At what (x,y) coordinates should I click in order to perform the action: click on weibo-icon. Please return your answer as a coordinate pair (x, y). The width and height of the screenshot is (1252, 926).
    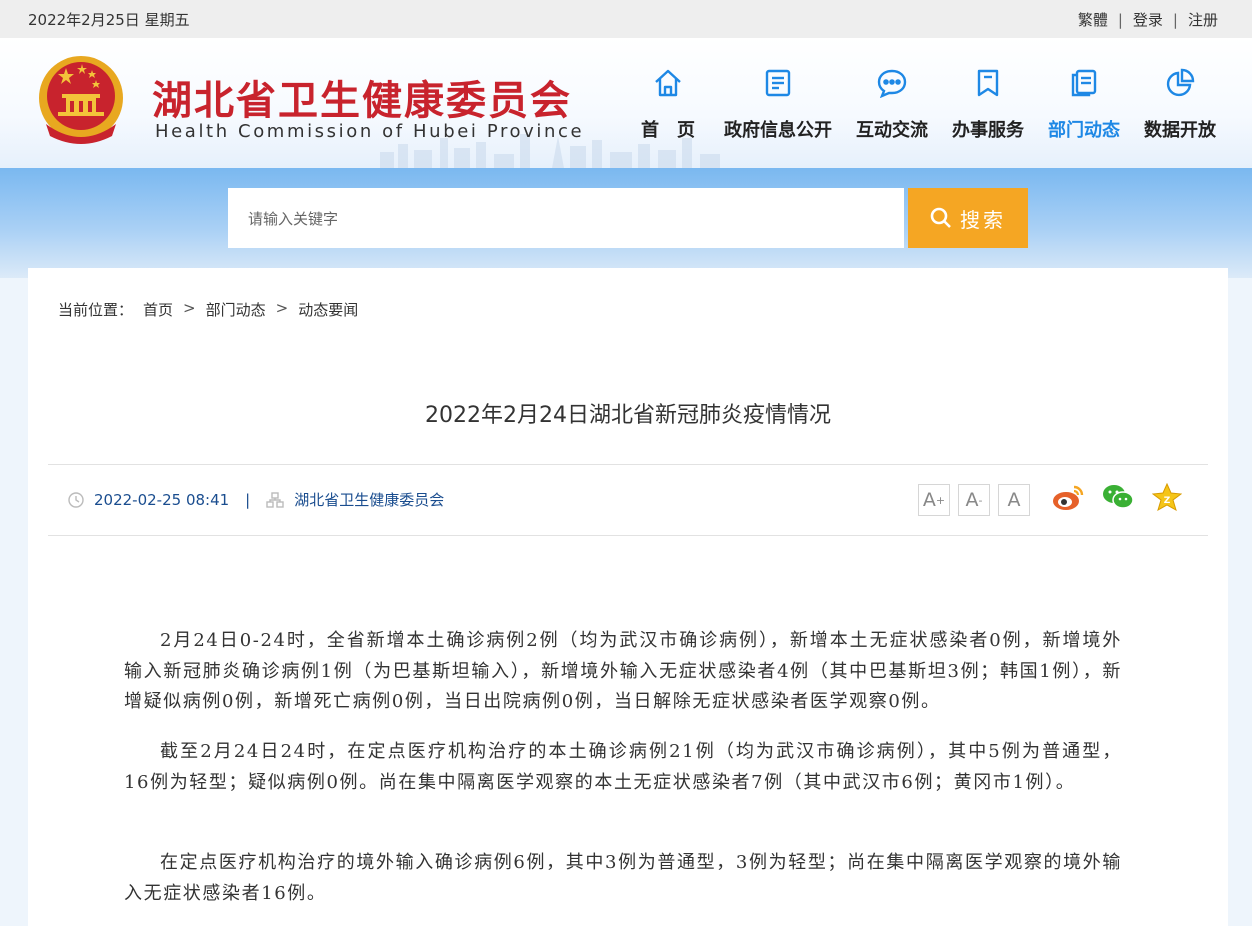
    Looking at the image, I should click on (1068, 497).